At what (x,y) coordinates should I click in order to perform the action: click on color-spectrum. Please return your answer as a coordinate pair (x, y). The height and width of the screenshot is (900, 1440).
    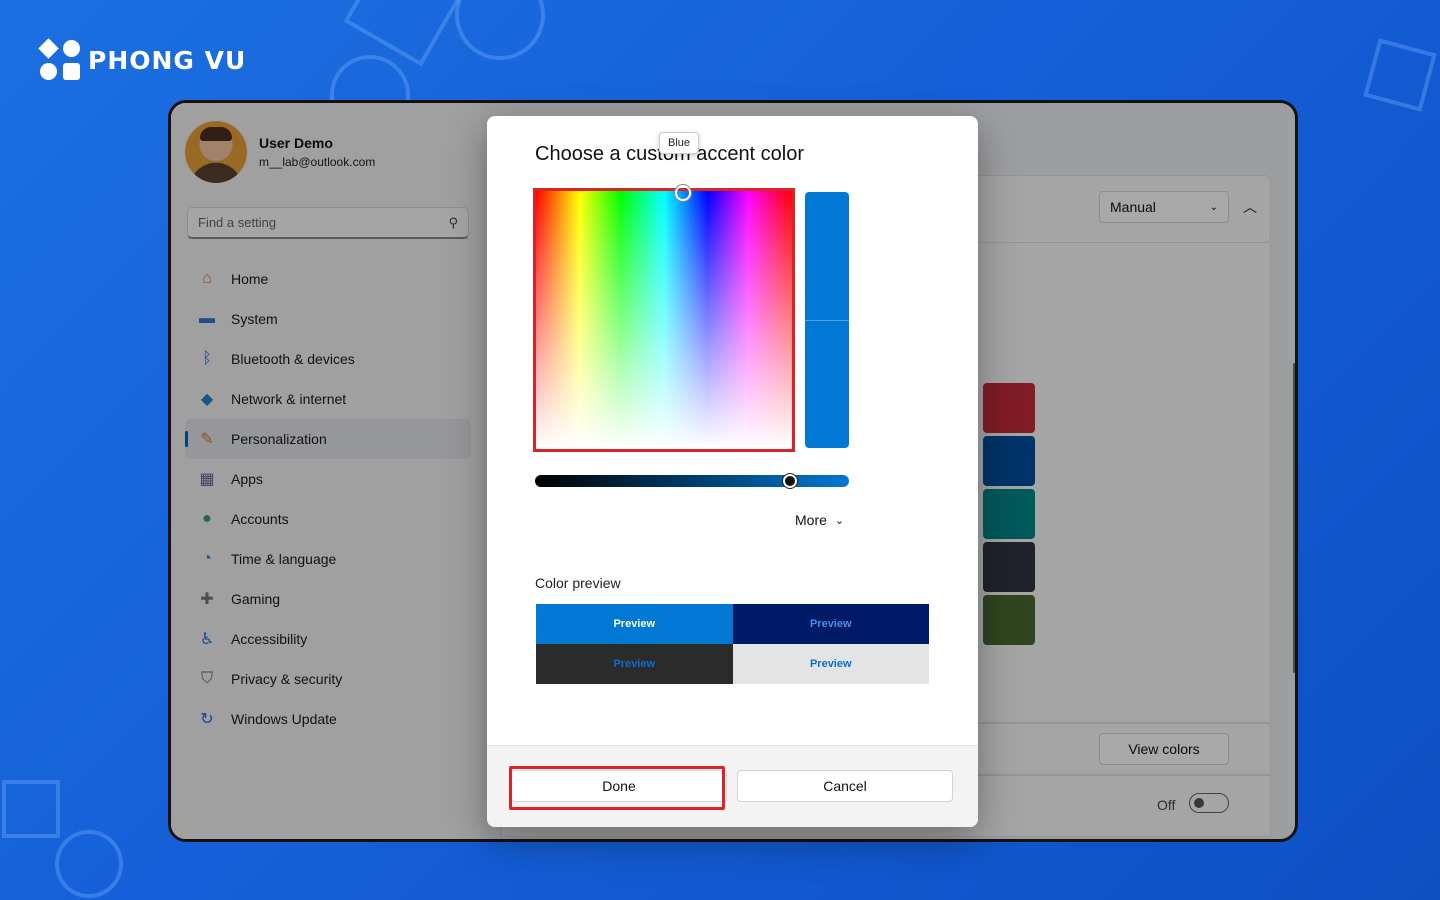
    Looking at the image, I should click on (664, 320).